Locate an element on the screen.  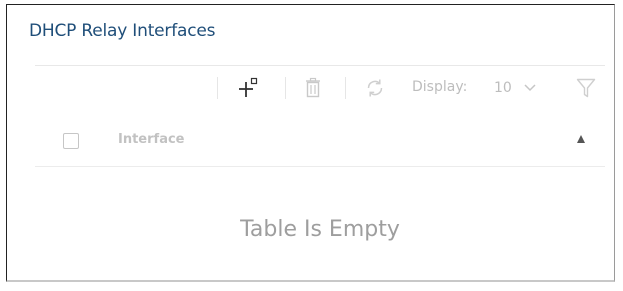
display-count-select: 10 is located at coordinates (522, 88).